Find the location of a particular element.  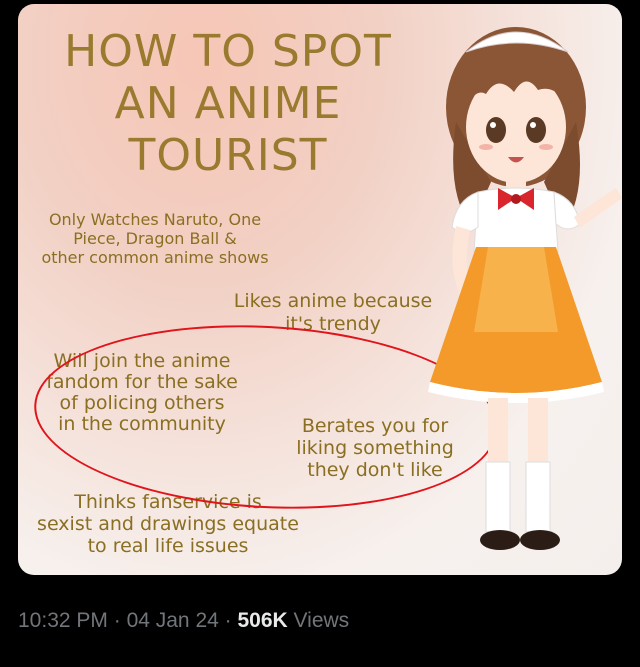

tweet-meta: 10:32 PM · 04 Jan 24 · 506K Views is located at coordinates (183, 621).